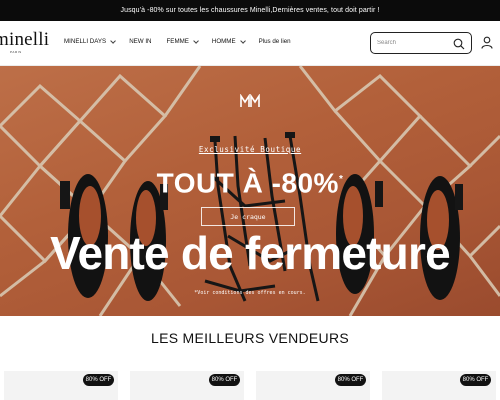 The image size is (500, 400). Describe the element at coordinates (250, 149) in the screenshot. I see `hero-kicker: Exclusivité Boutique` at that location.